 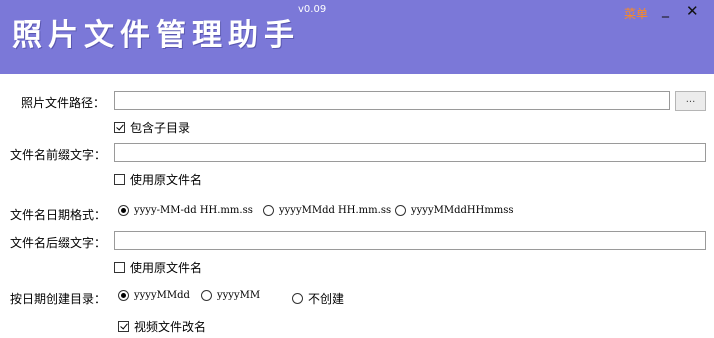 I want to click on date-format-option-1: yyyy-MM-dd HH.mm.ss, so click(x=185, y=210).